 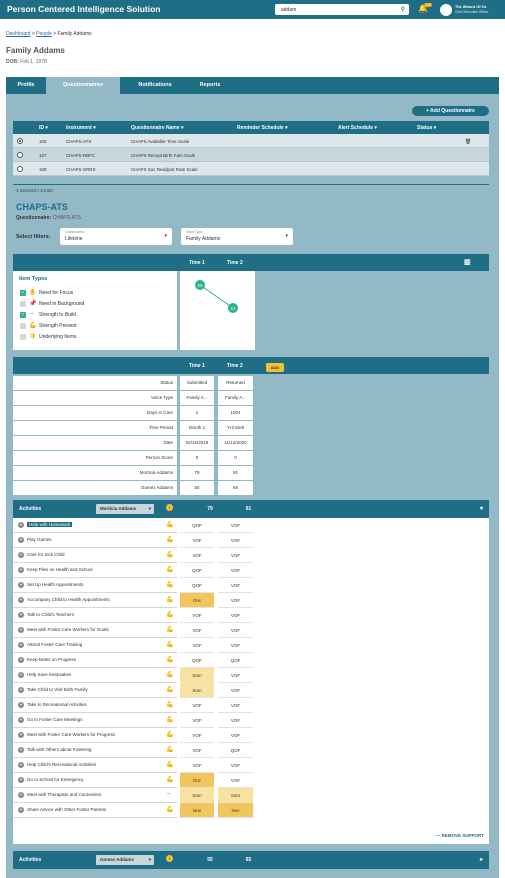 I want to click on activity-row: + Keep Files on Health and School 💪 QOF VOF, so click(x=251, y=570).